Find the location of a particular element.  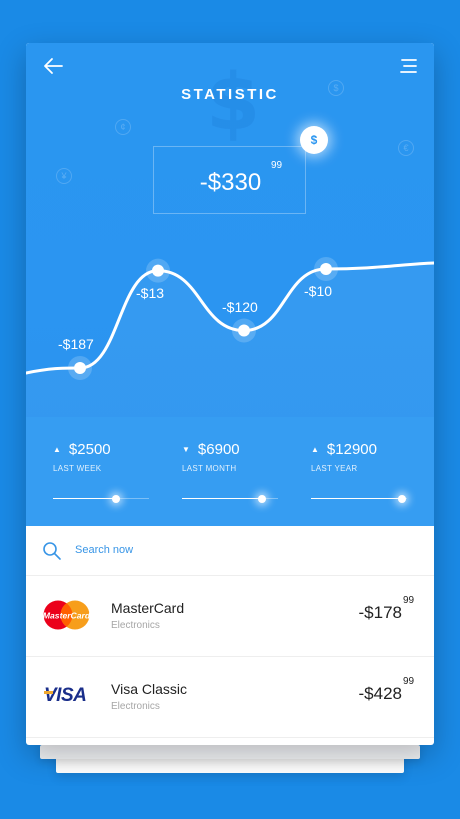

slider-last-week is located at coordinates (101, 499).